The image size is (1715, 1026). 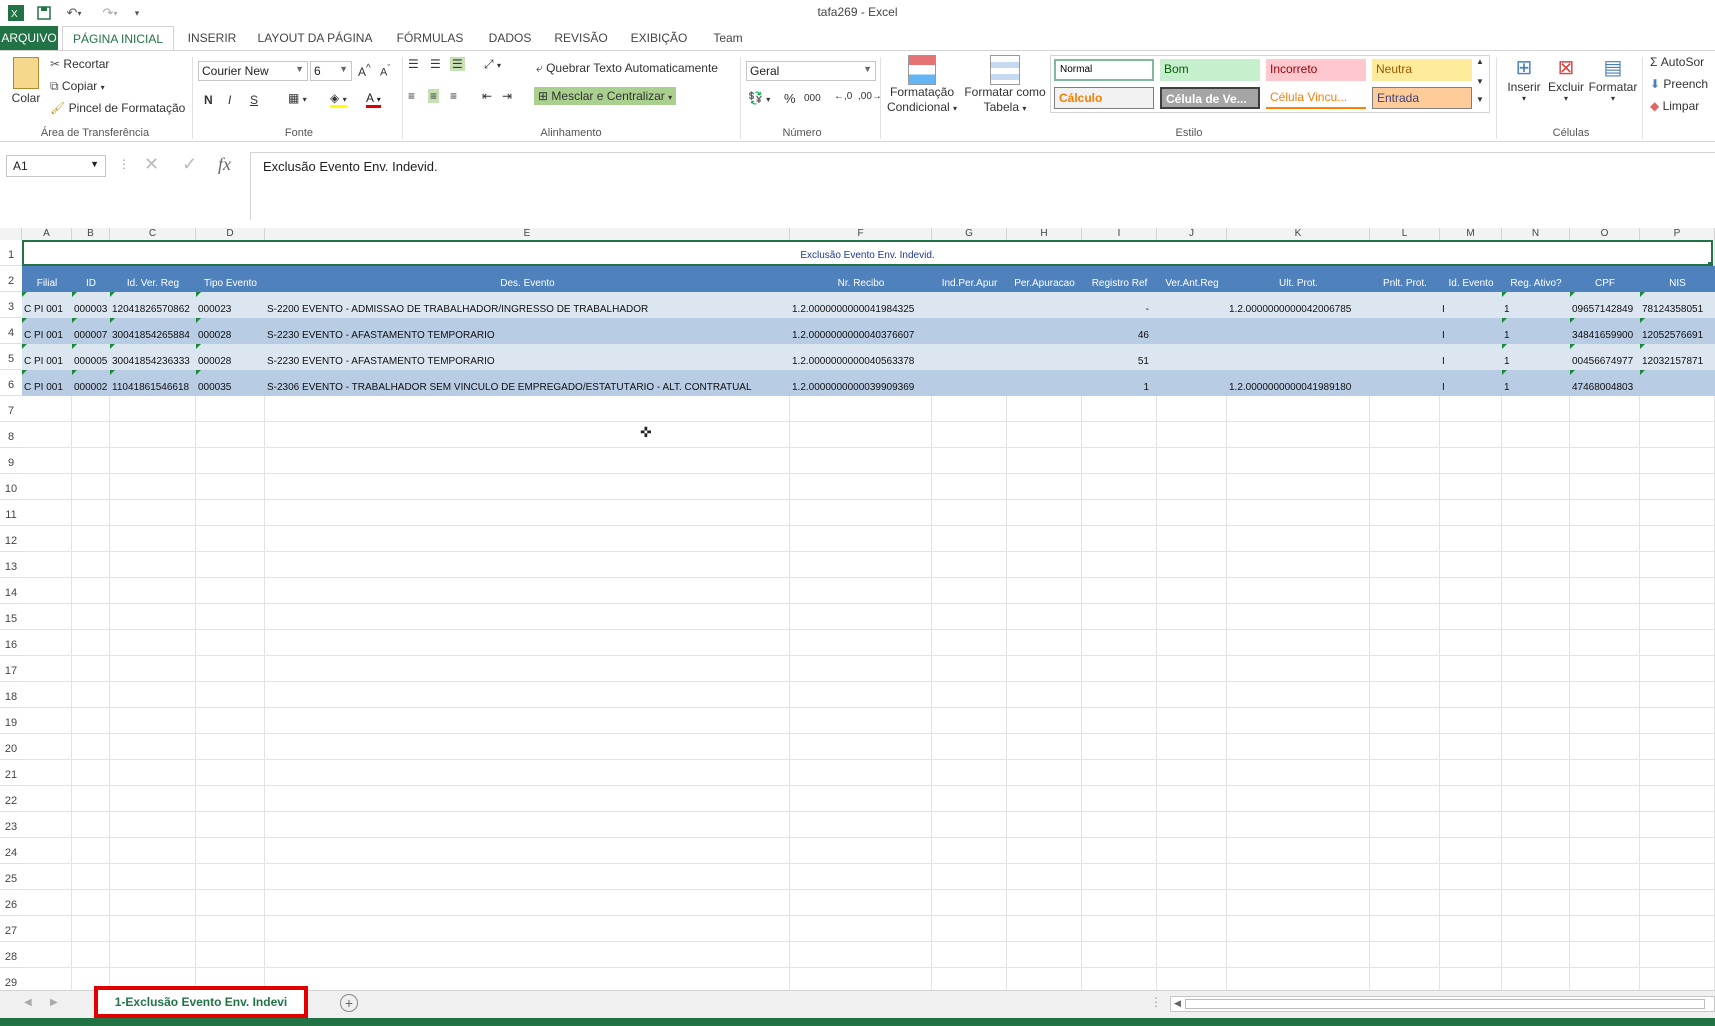 I want to click on table-cell: 34841659900, so click(x=1605, y=335).